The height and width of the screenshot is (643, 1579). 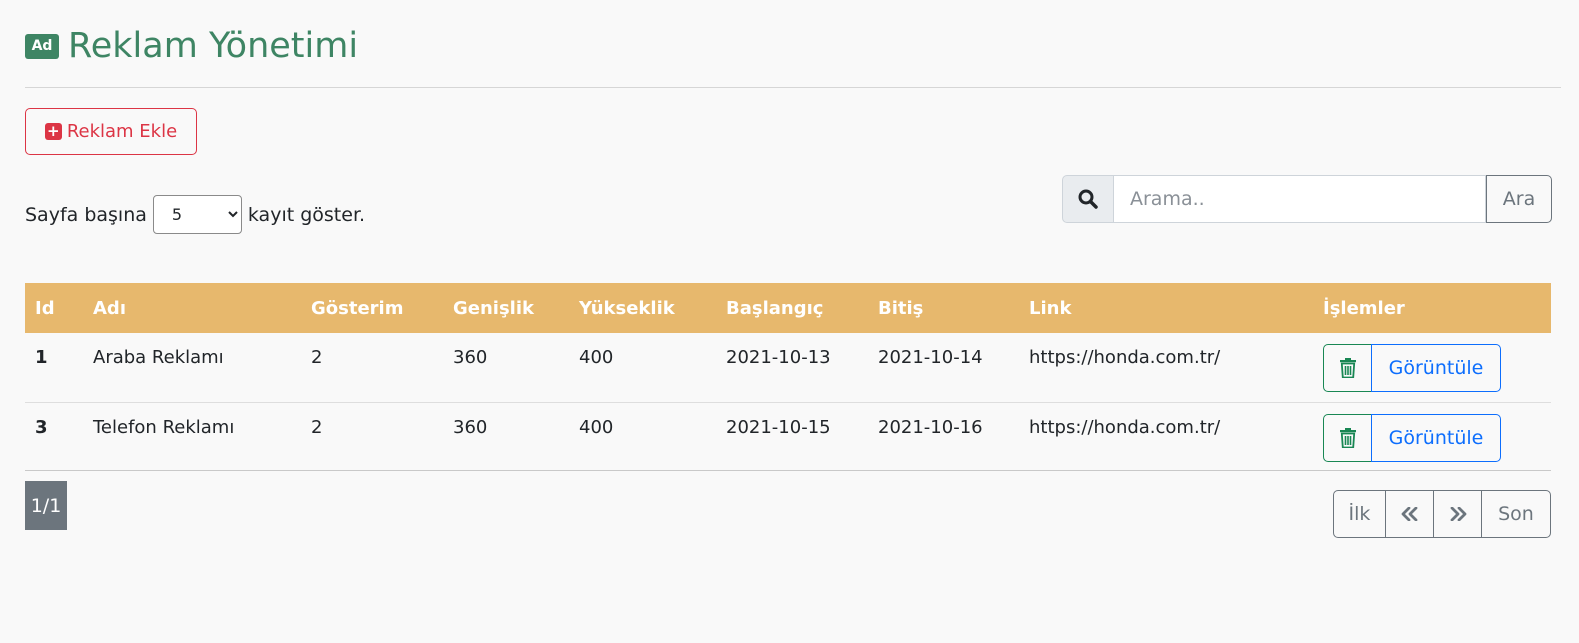 What do you see at coordinates (41, 427) in the screenshot?
I see `cell-id: 3` at bounding box center [41, 427].